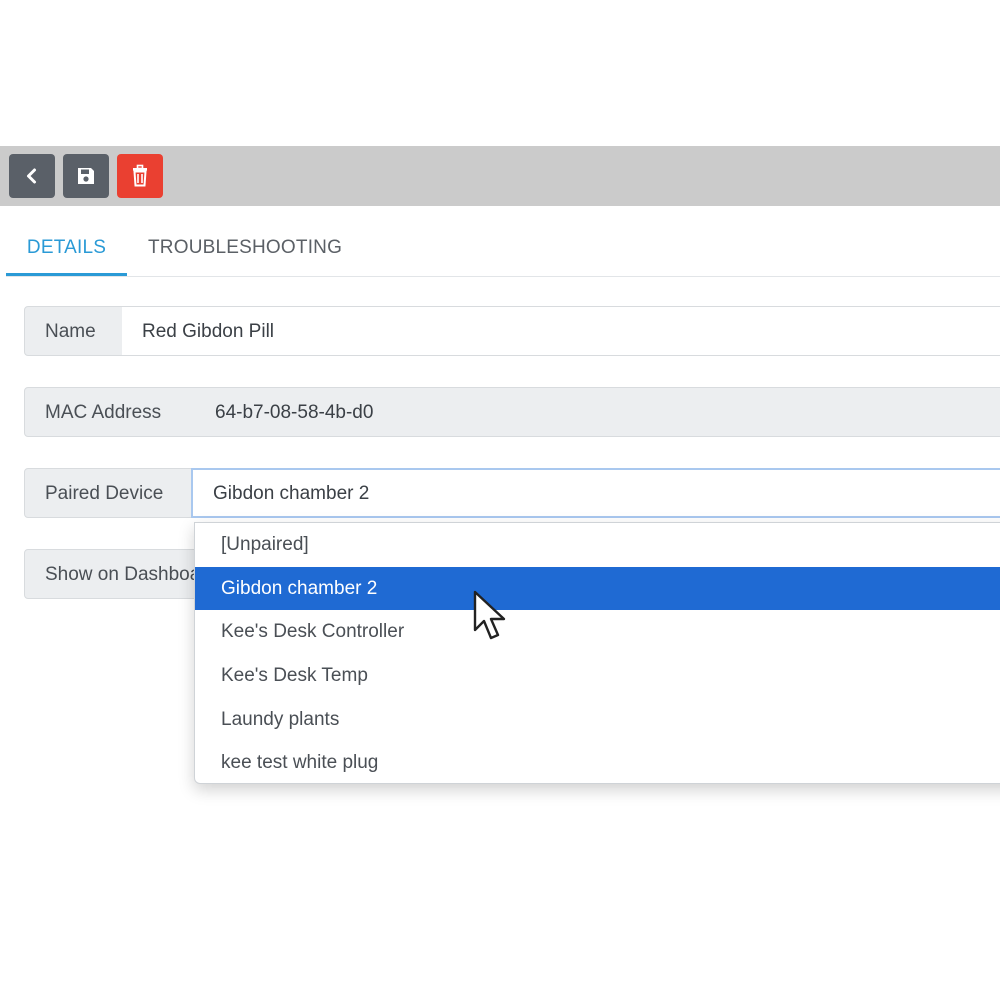 The image size is (1000, 1000). Describe the element at coordinates (597, 588) in the screenshot. I see `dropdown-option-selected: Gibdon chamber 2` at that location.